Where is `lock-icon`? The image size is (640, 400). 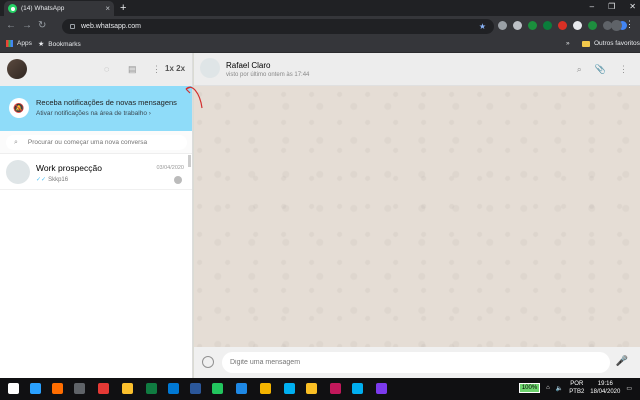 lock-icon is located at coordinates (72, 26).